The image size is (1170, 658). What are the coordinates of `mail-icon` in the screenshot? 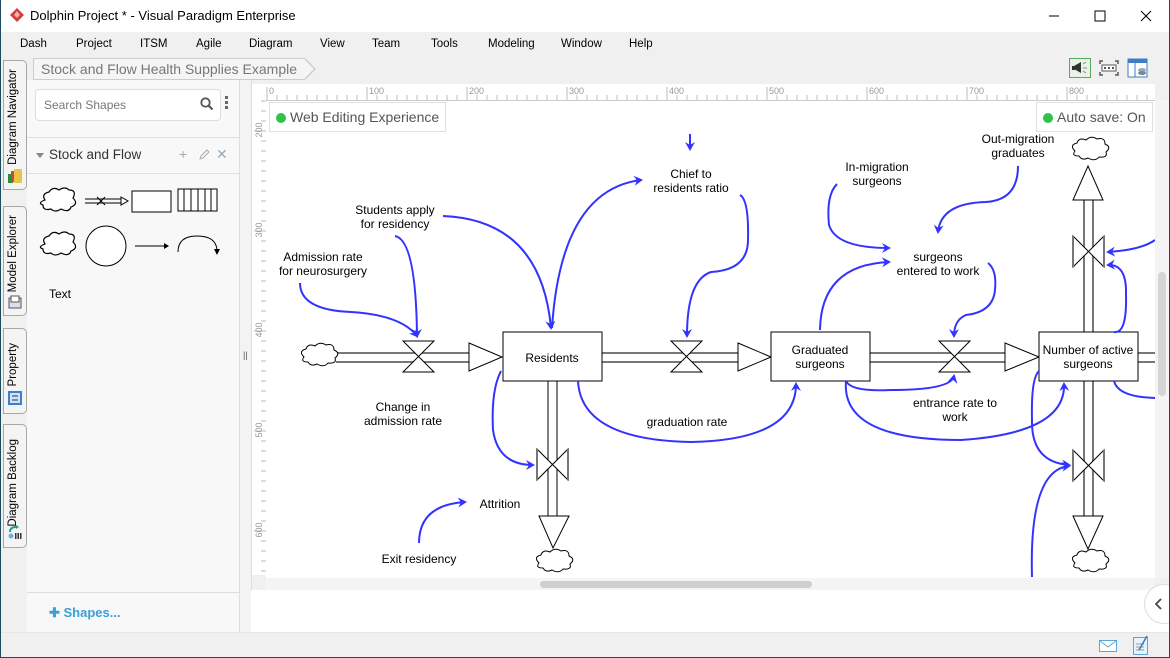 It's located at (1108, 646).